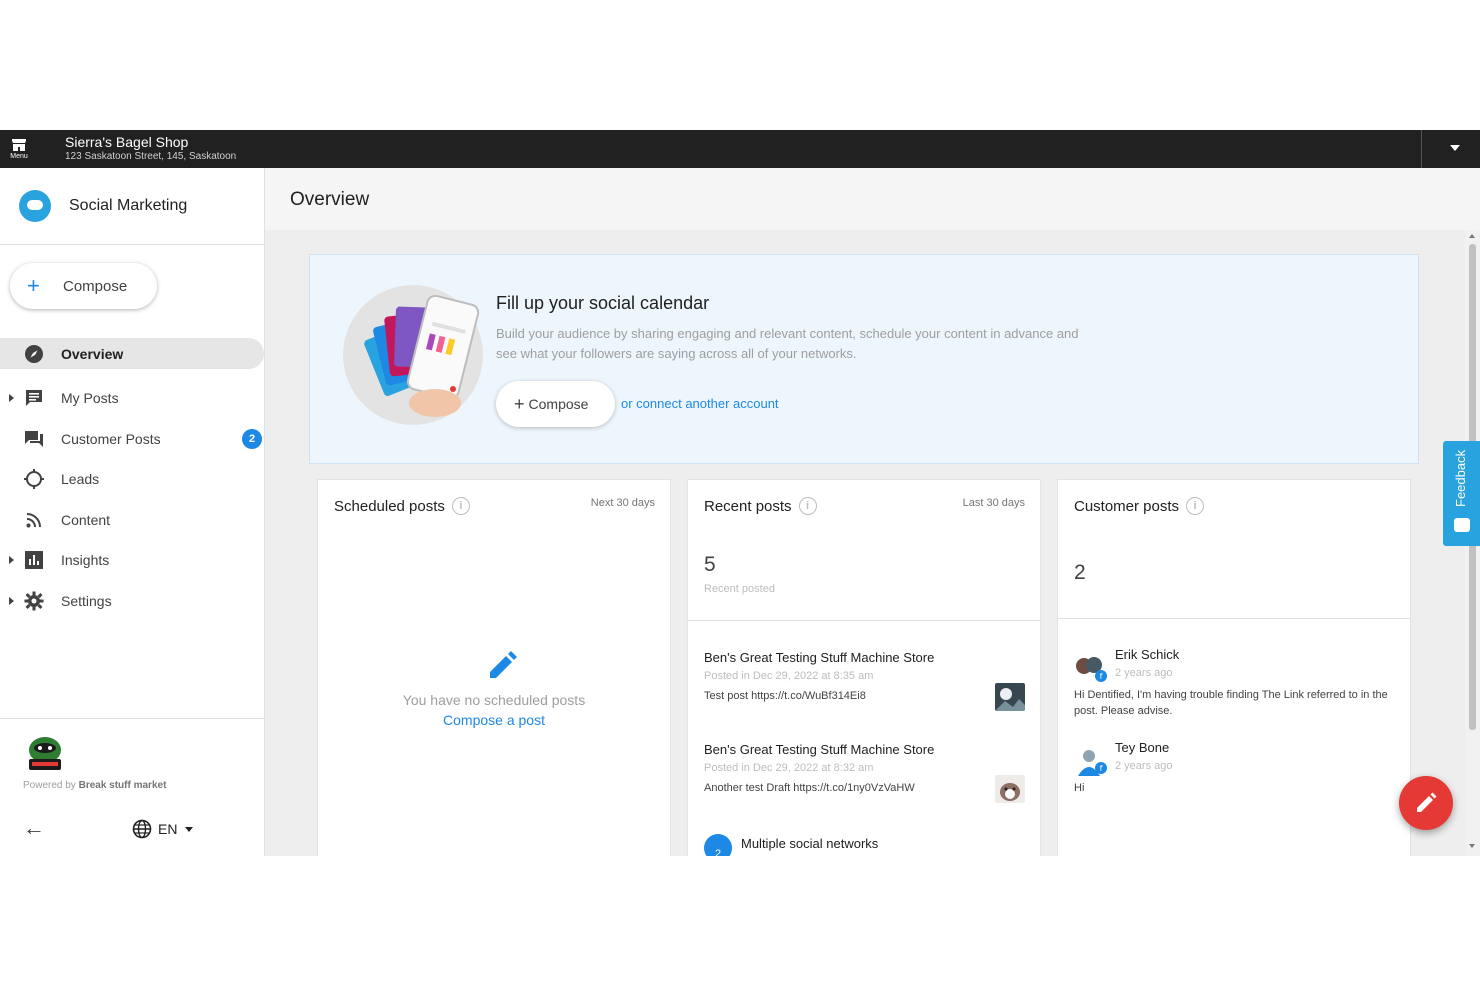  I want to click on social-cards-illustration-icon, so click(413, 355).